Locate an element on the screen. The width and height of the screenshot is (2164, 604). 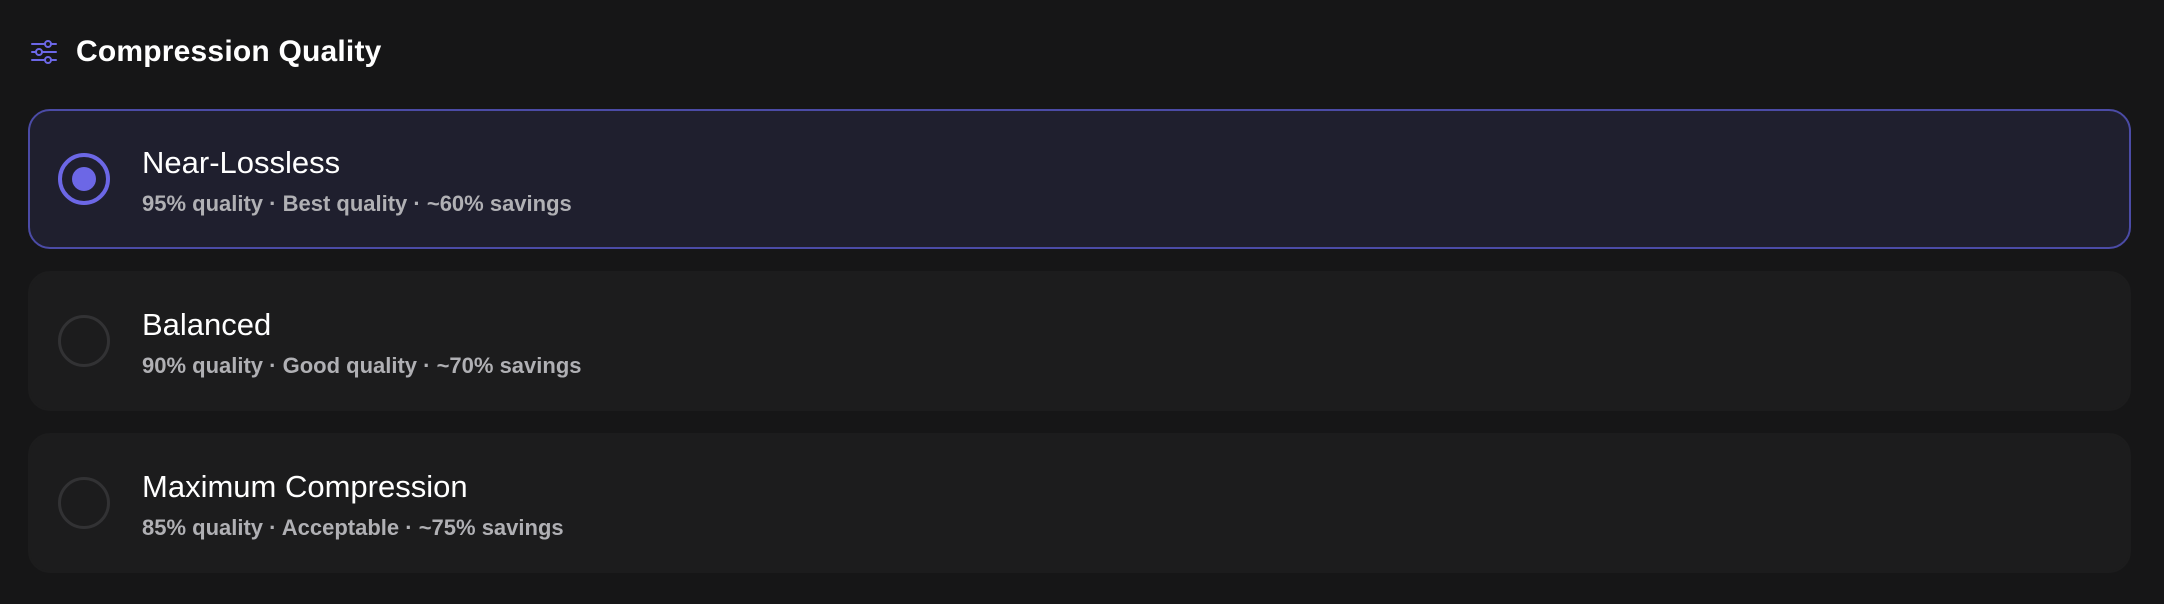
option-title: Balanced is located at coordinates (207, 324).